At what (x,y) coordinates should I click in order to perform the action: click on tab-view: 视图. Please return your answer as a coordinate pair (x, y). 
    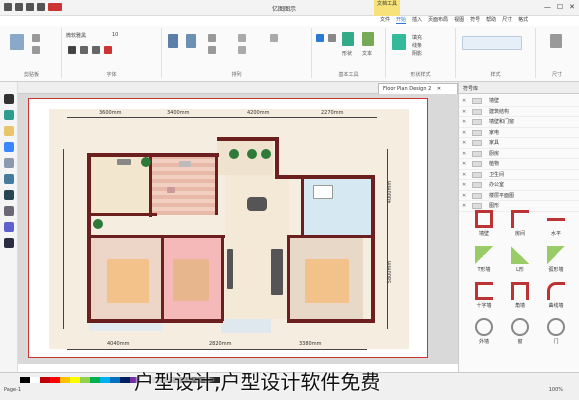
    Looking at the image, I should click on (459, 20).